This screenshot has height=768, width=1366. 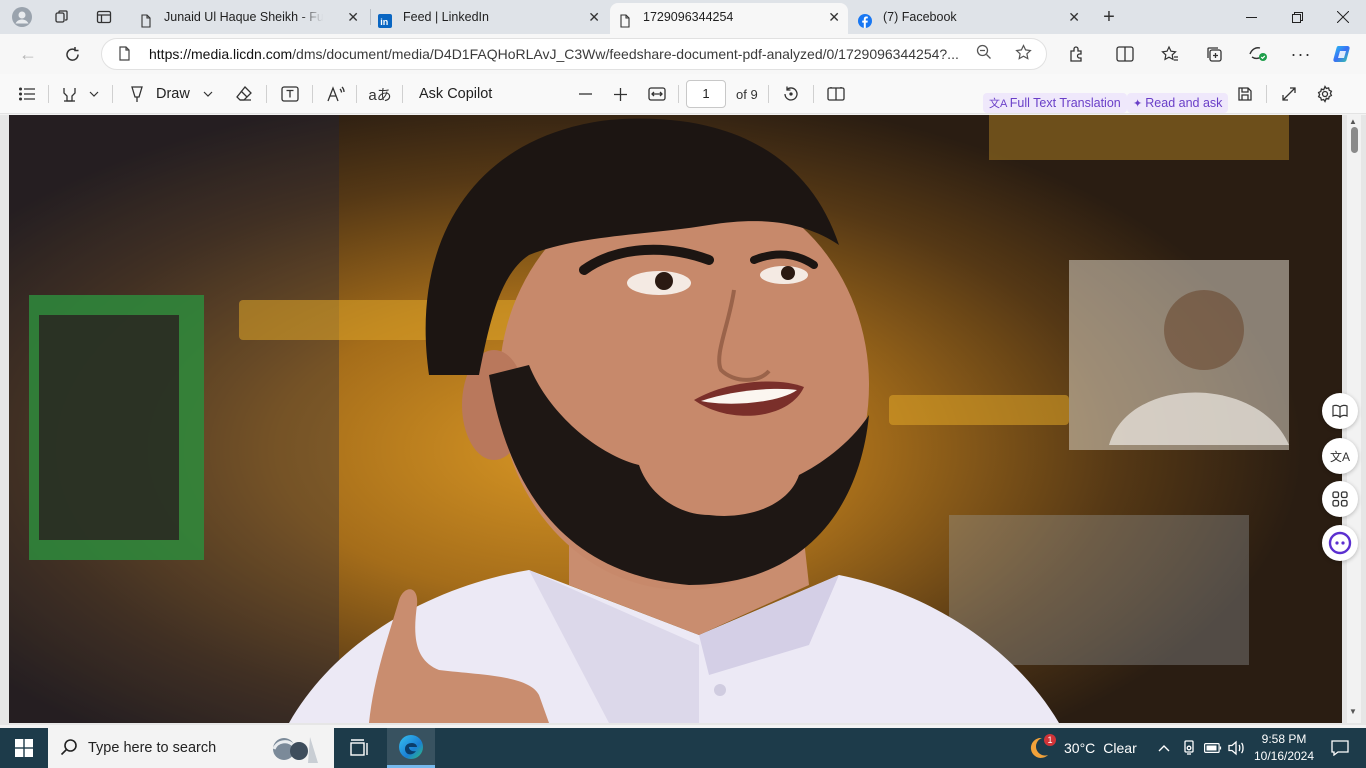 What do you see at coordinates (999, 104) in the screenshot?
I see `translate-icon: 文A` at bounding box center [999, 104].